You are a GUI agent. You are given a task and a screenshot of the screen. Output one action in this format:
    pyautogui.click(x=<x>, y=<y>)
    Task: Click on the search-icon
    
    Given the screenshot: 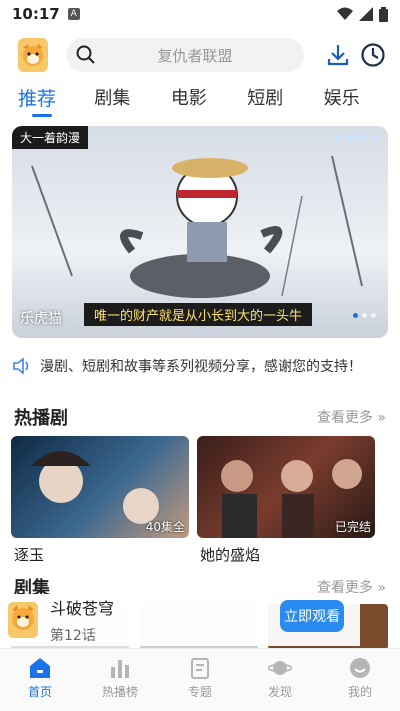 What is the action you would take?
    pyautogui.click(x=85, y=54)
    